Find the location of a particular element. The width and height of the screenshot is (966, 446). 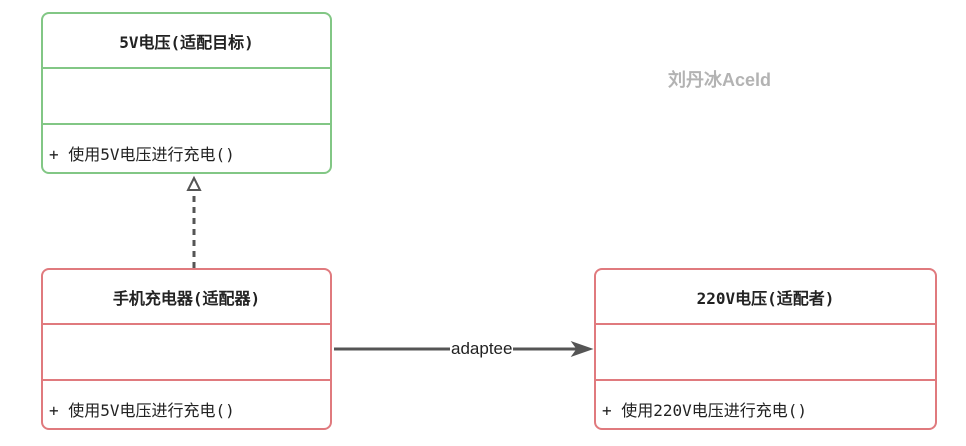

class-name: 手机充电器(适配器) is located at coordinates (186, 298).